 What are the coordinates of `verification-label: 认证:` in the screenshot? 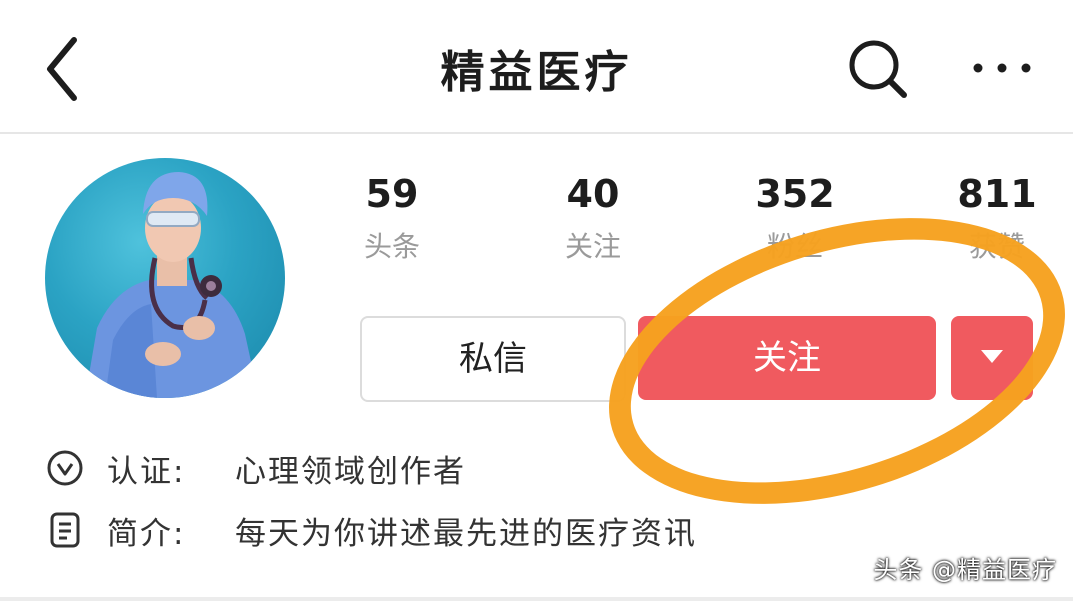 It's located at (146, 471).